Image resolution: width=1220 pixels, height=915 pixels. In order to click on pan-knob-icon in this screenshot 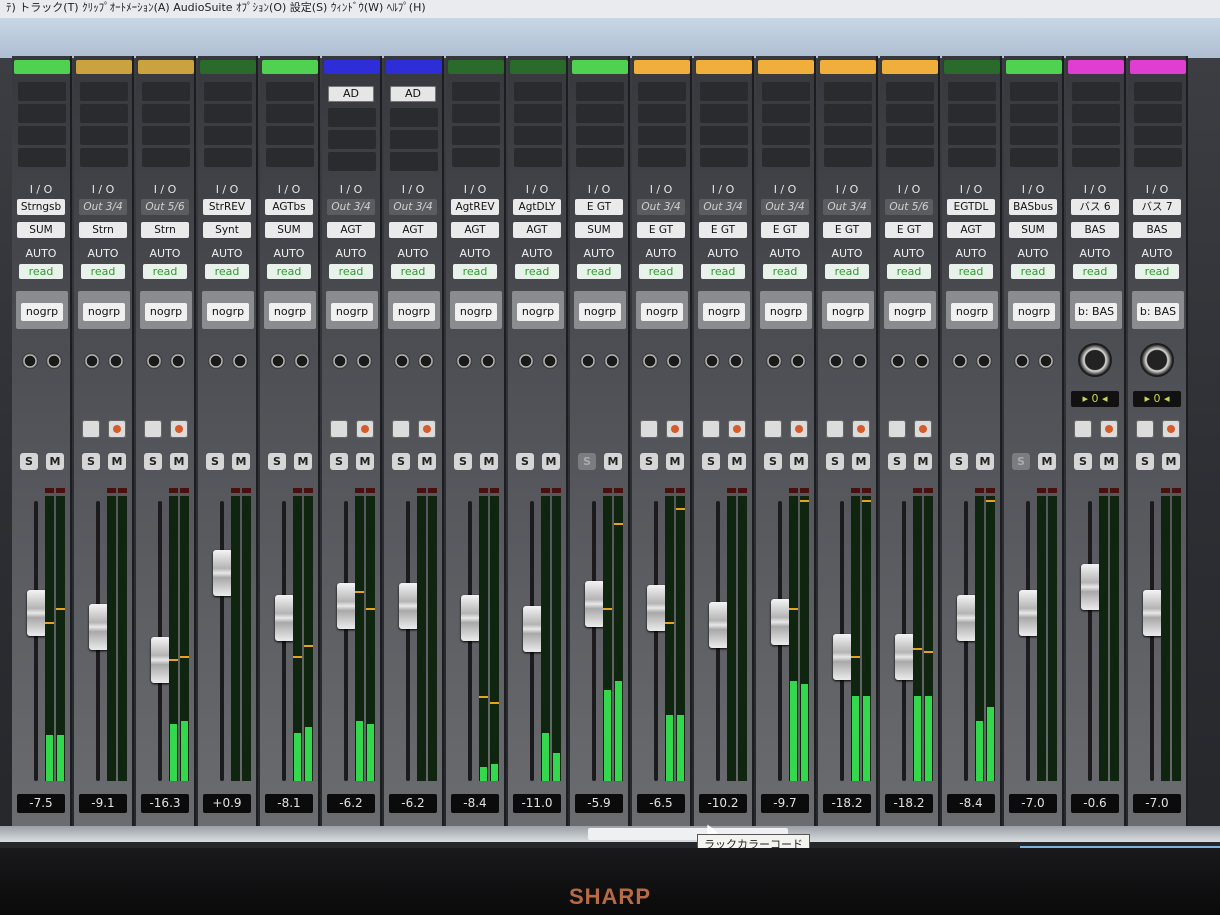, I will do `click(1157, 360)`.